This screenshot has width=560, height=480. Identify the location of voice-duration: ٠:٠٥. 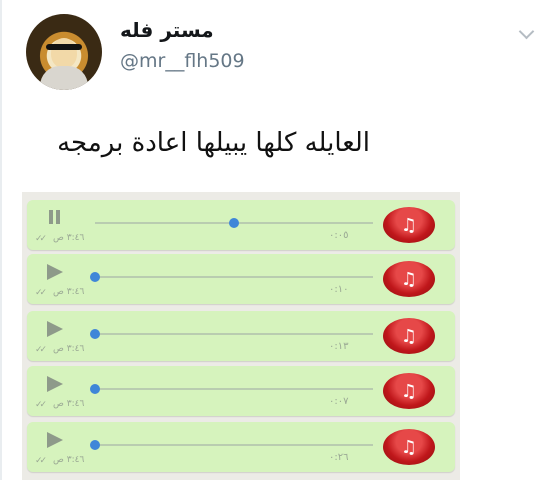
(339, 235).